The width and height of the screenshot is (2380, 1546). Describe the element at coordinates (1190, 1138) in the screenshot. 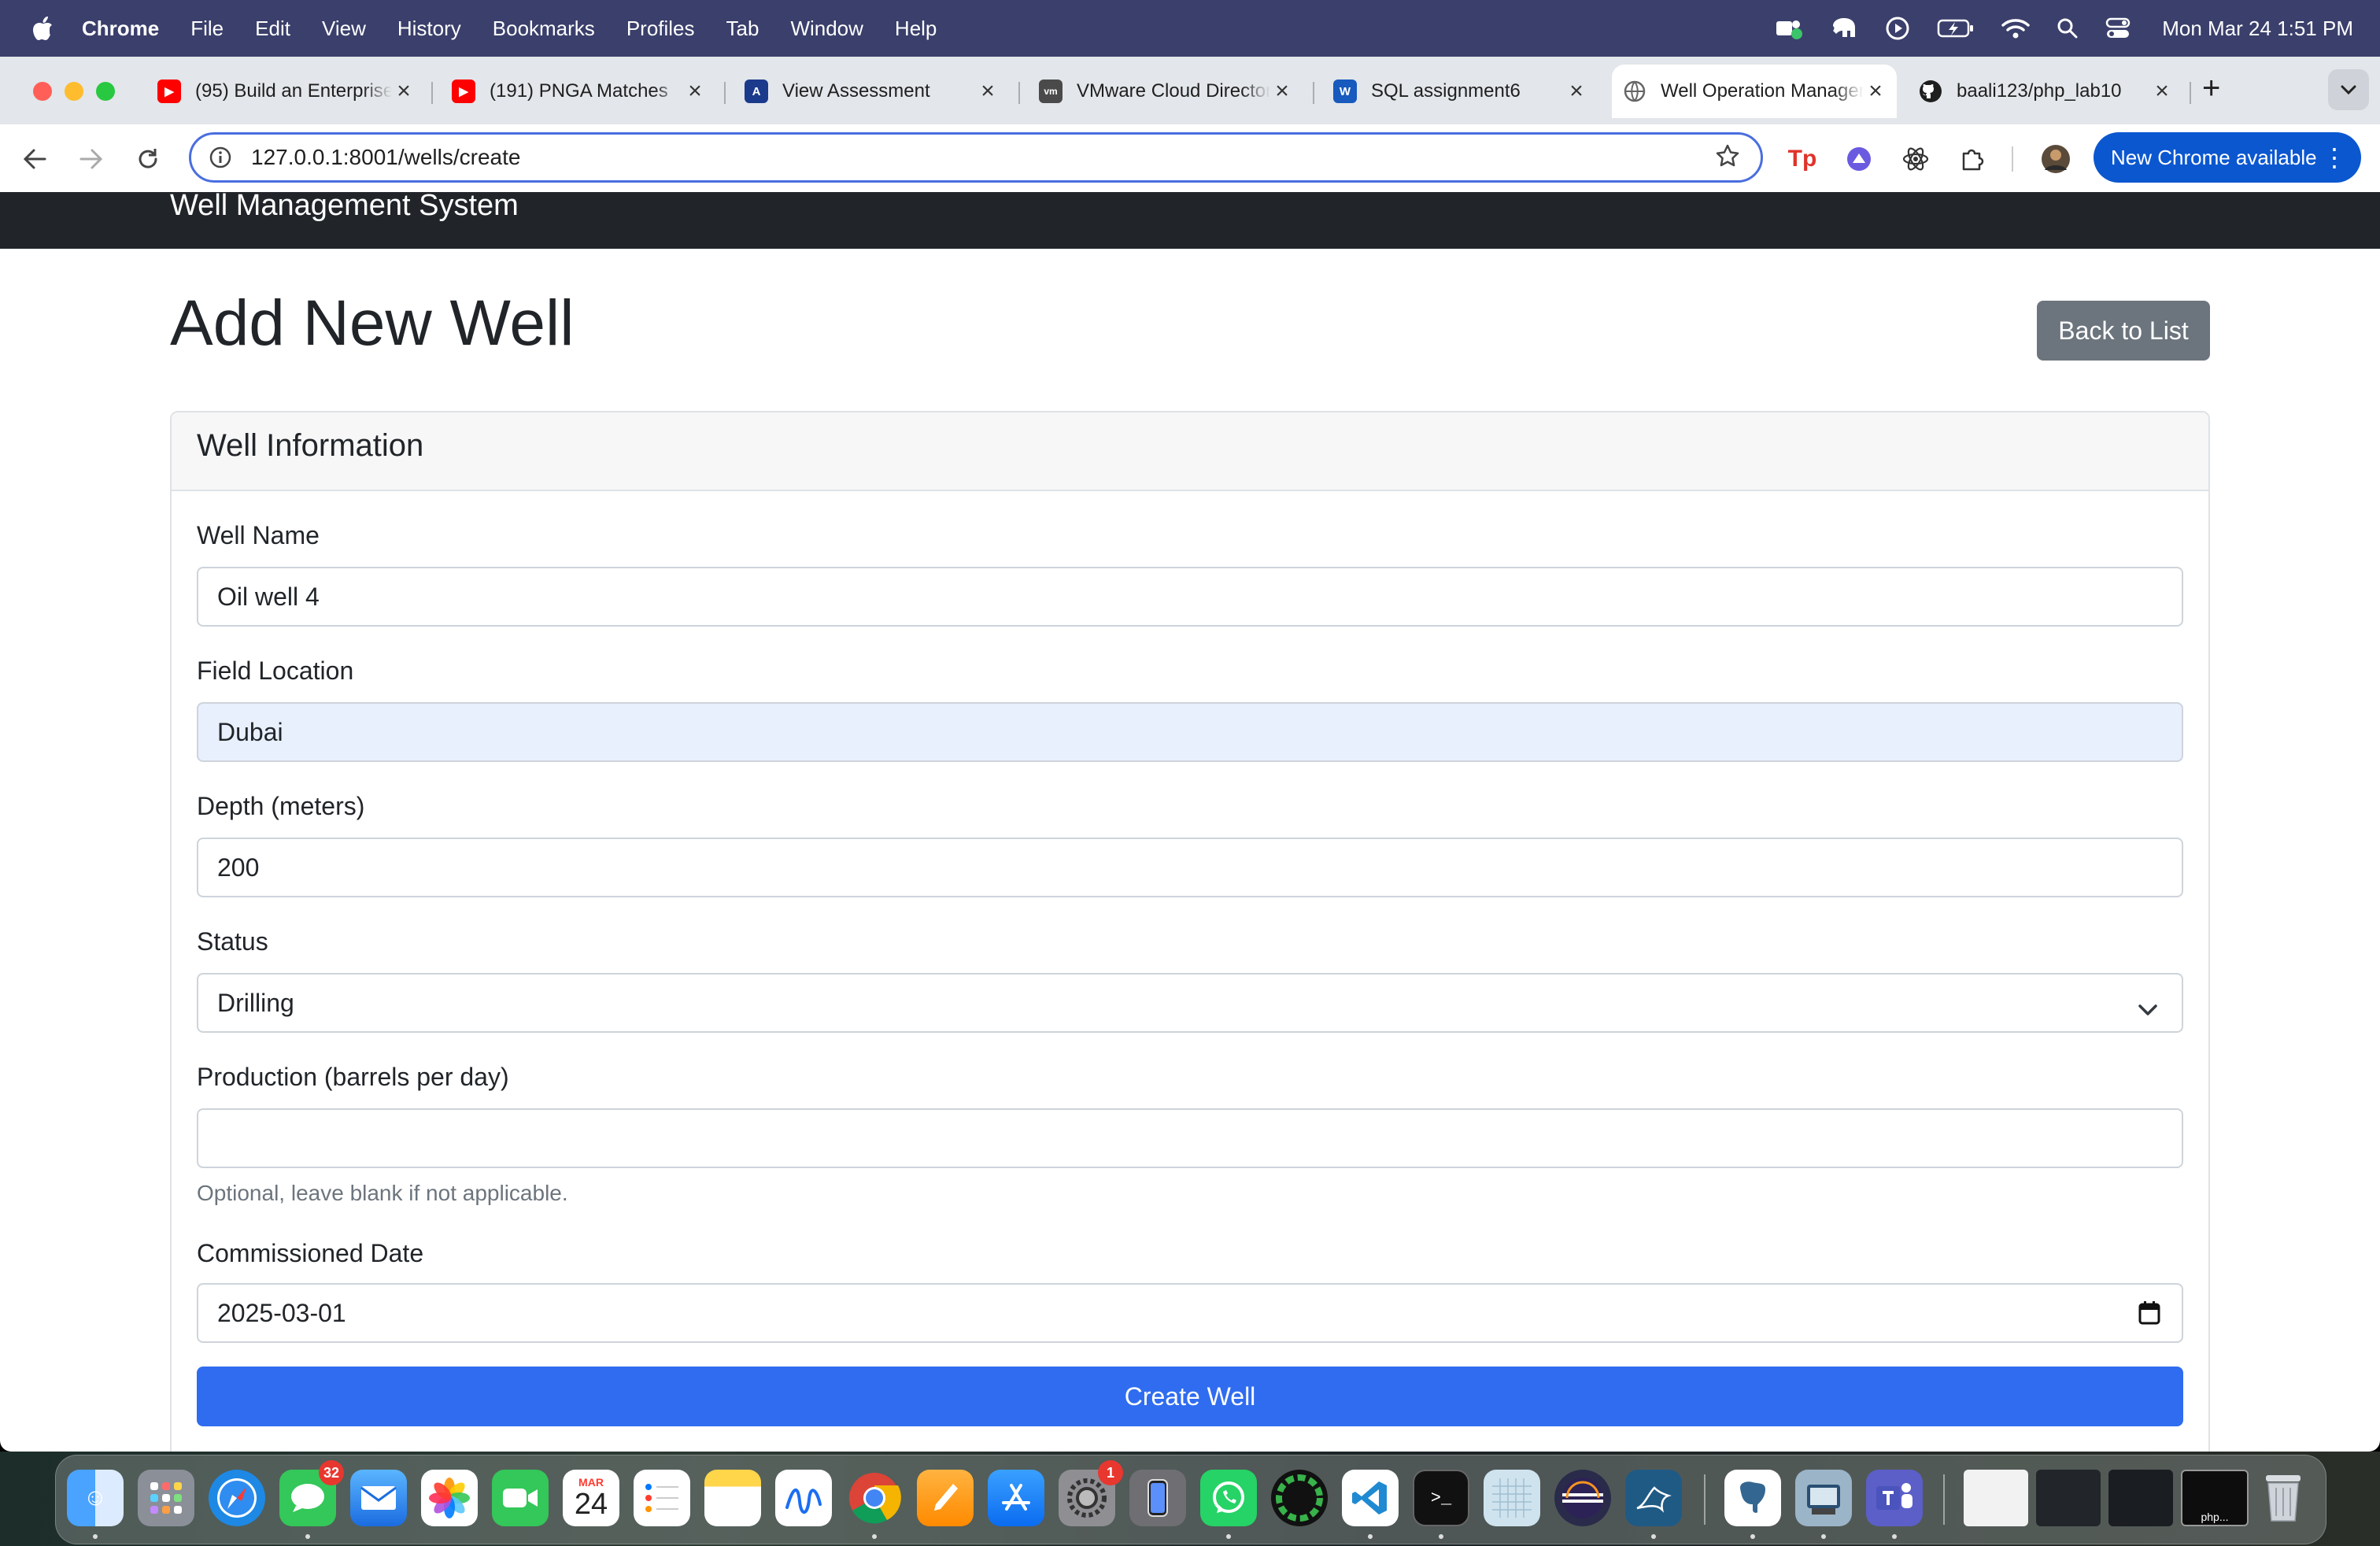

I see `production-input` at that location.